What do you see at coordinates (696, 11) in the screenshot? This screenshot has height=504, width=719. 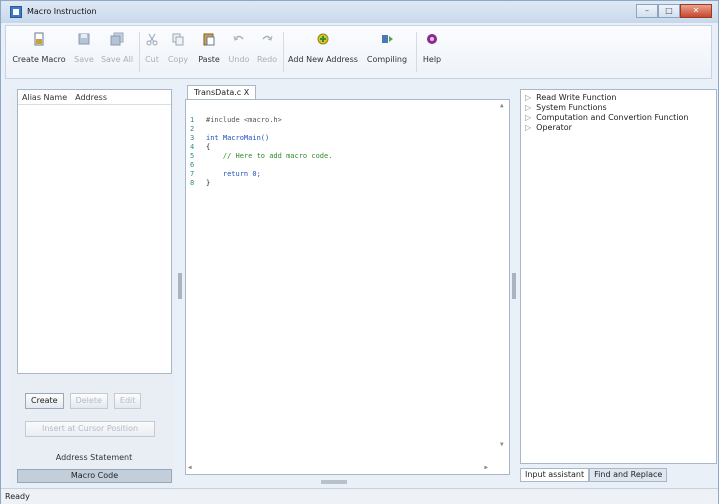 I see `close-button: ✕` at bounding box center [696, 11].